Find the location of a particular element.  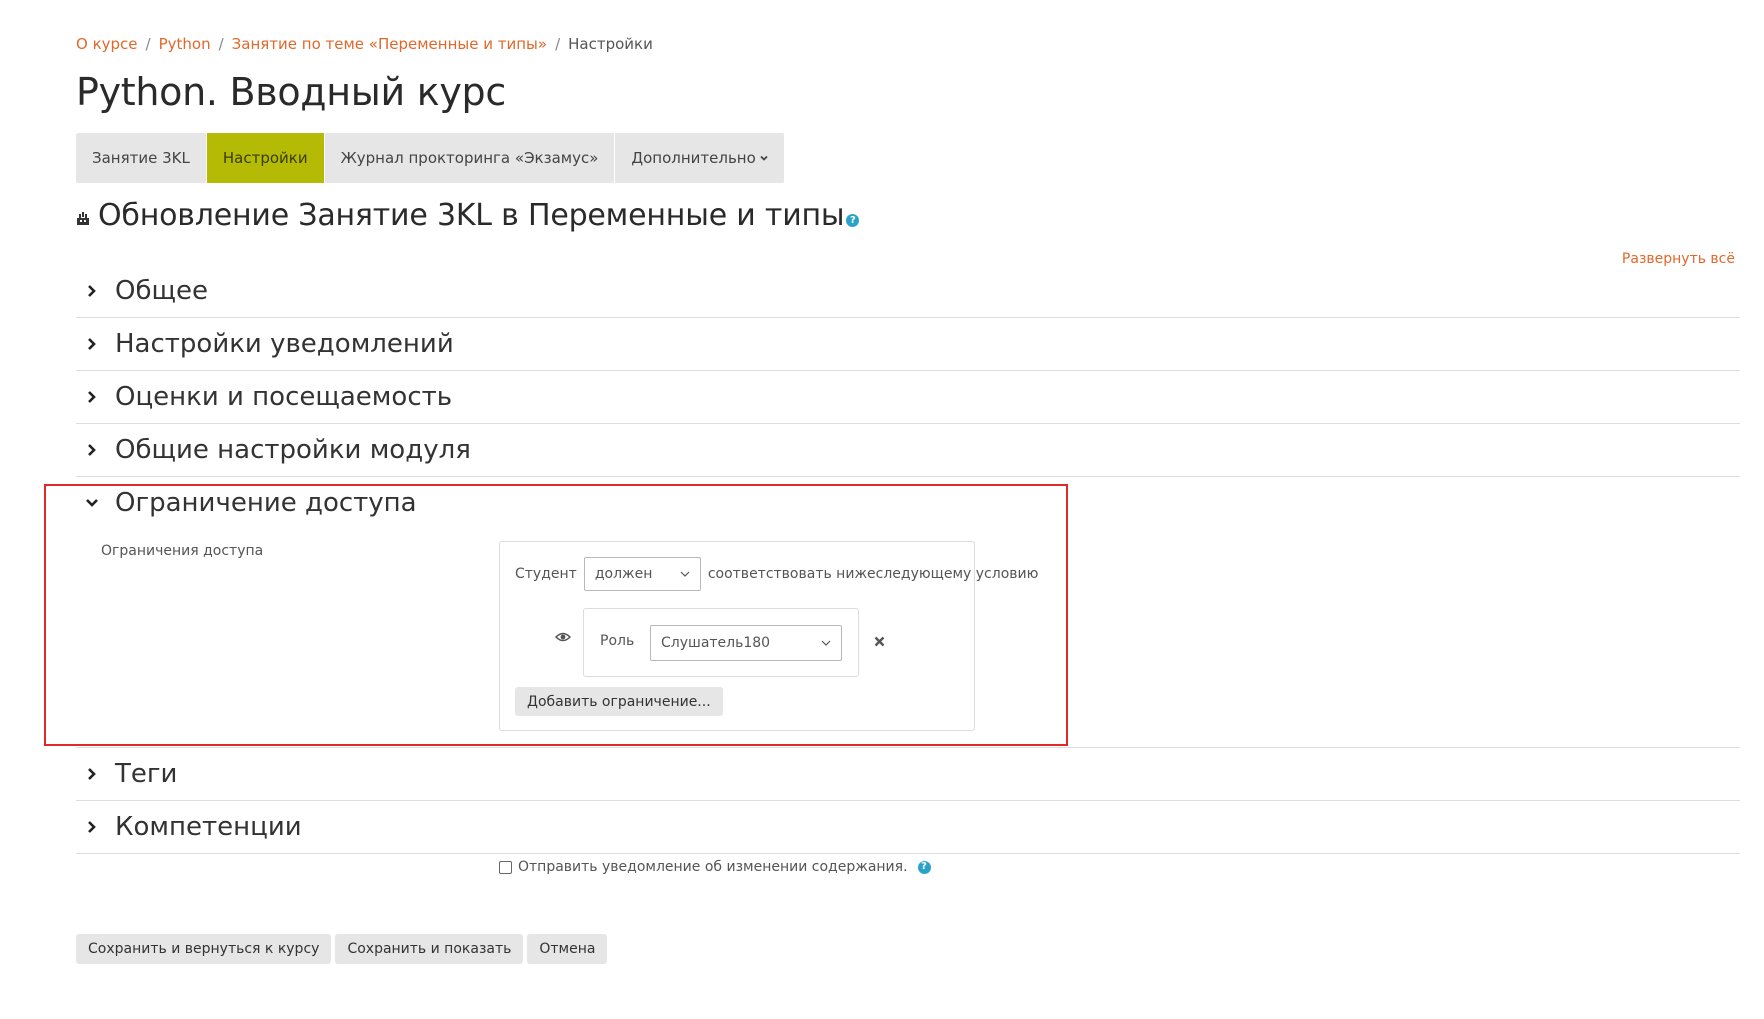

role-condition: Роль Слушатель180 is located at coordinates (721, 642).